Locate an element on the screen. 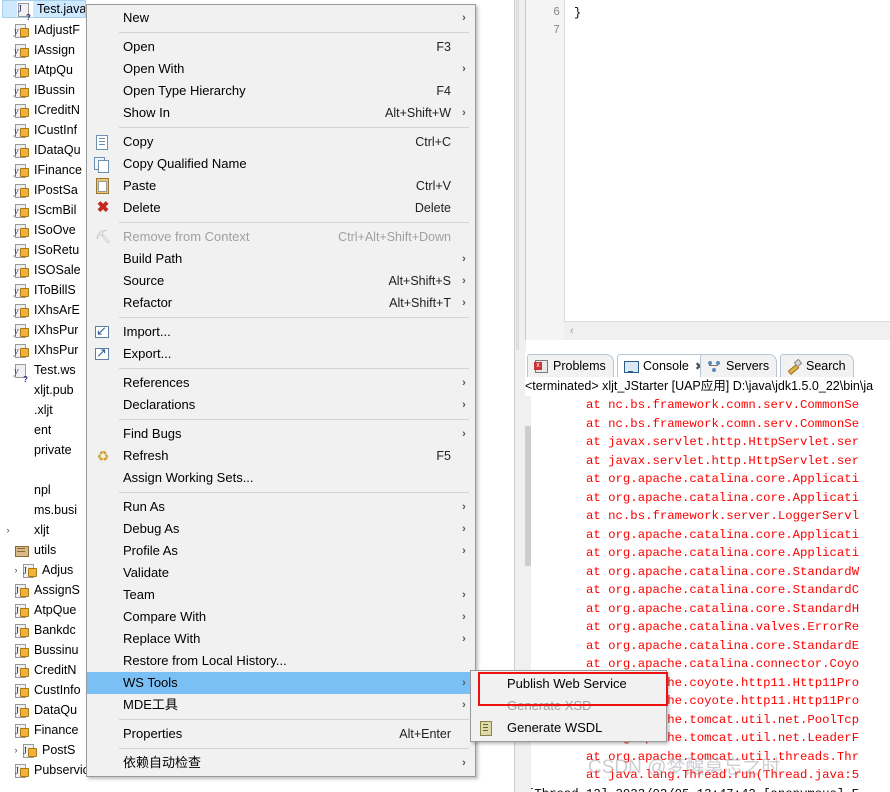 The height and width of the screenshot is (792, 890). menu-item: Team › is located at coordinates (281, 595).